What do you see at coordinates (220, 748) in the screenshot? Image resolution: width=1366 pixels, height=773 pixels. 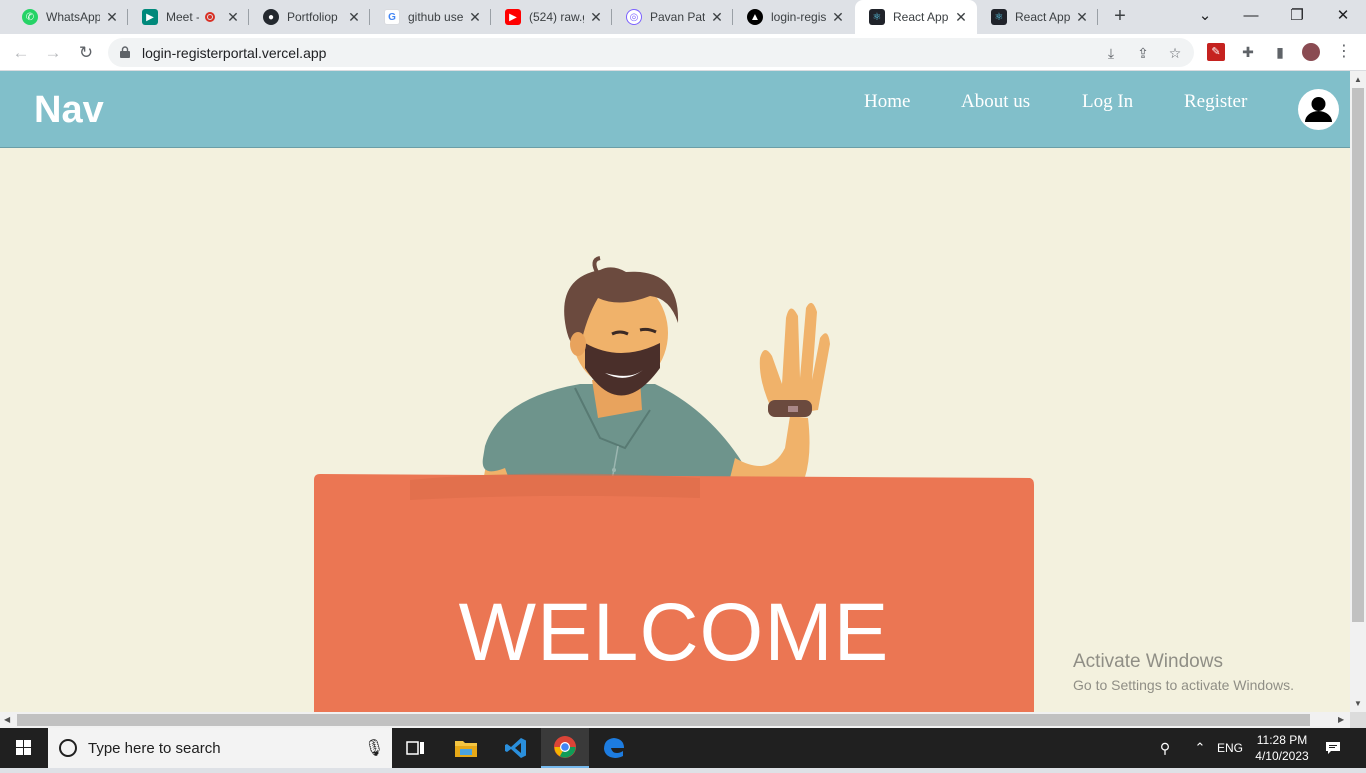 I see `taskbar-search-box: Type here to search 🎙` at bounding box center [220, 748].